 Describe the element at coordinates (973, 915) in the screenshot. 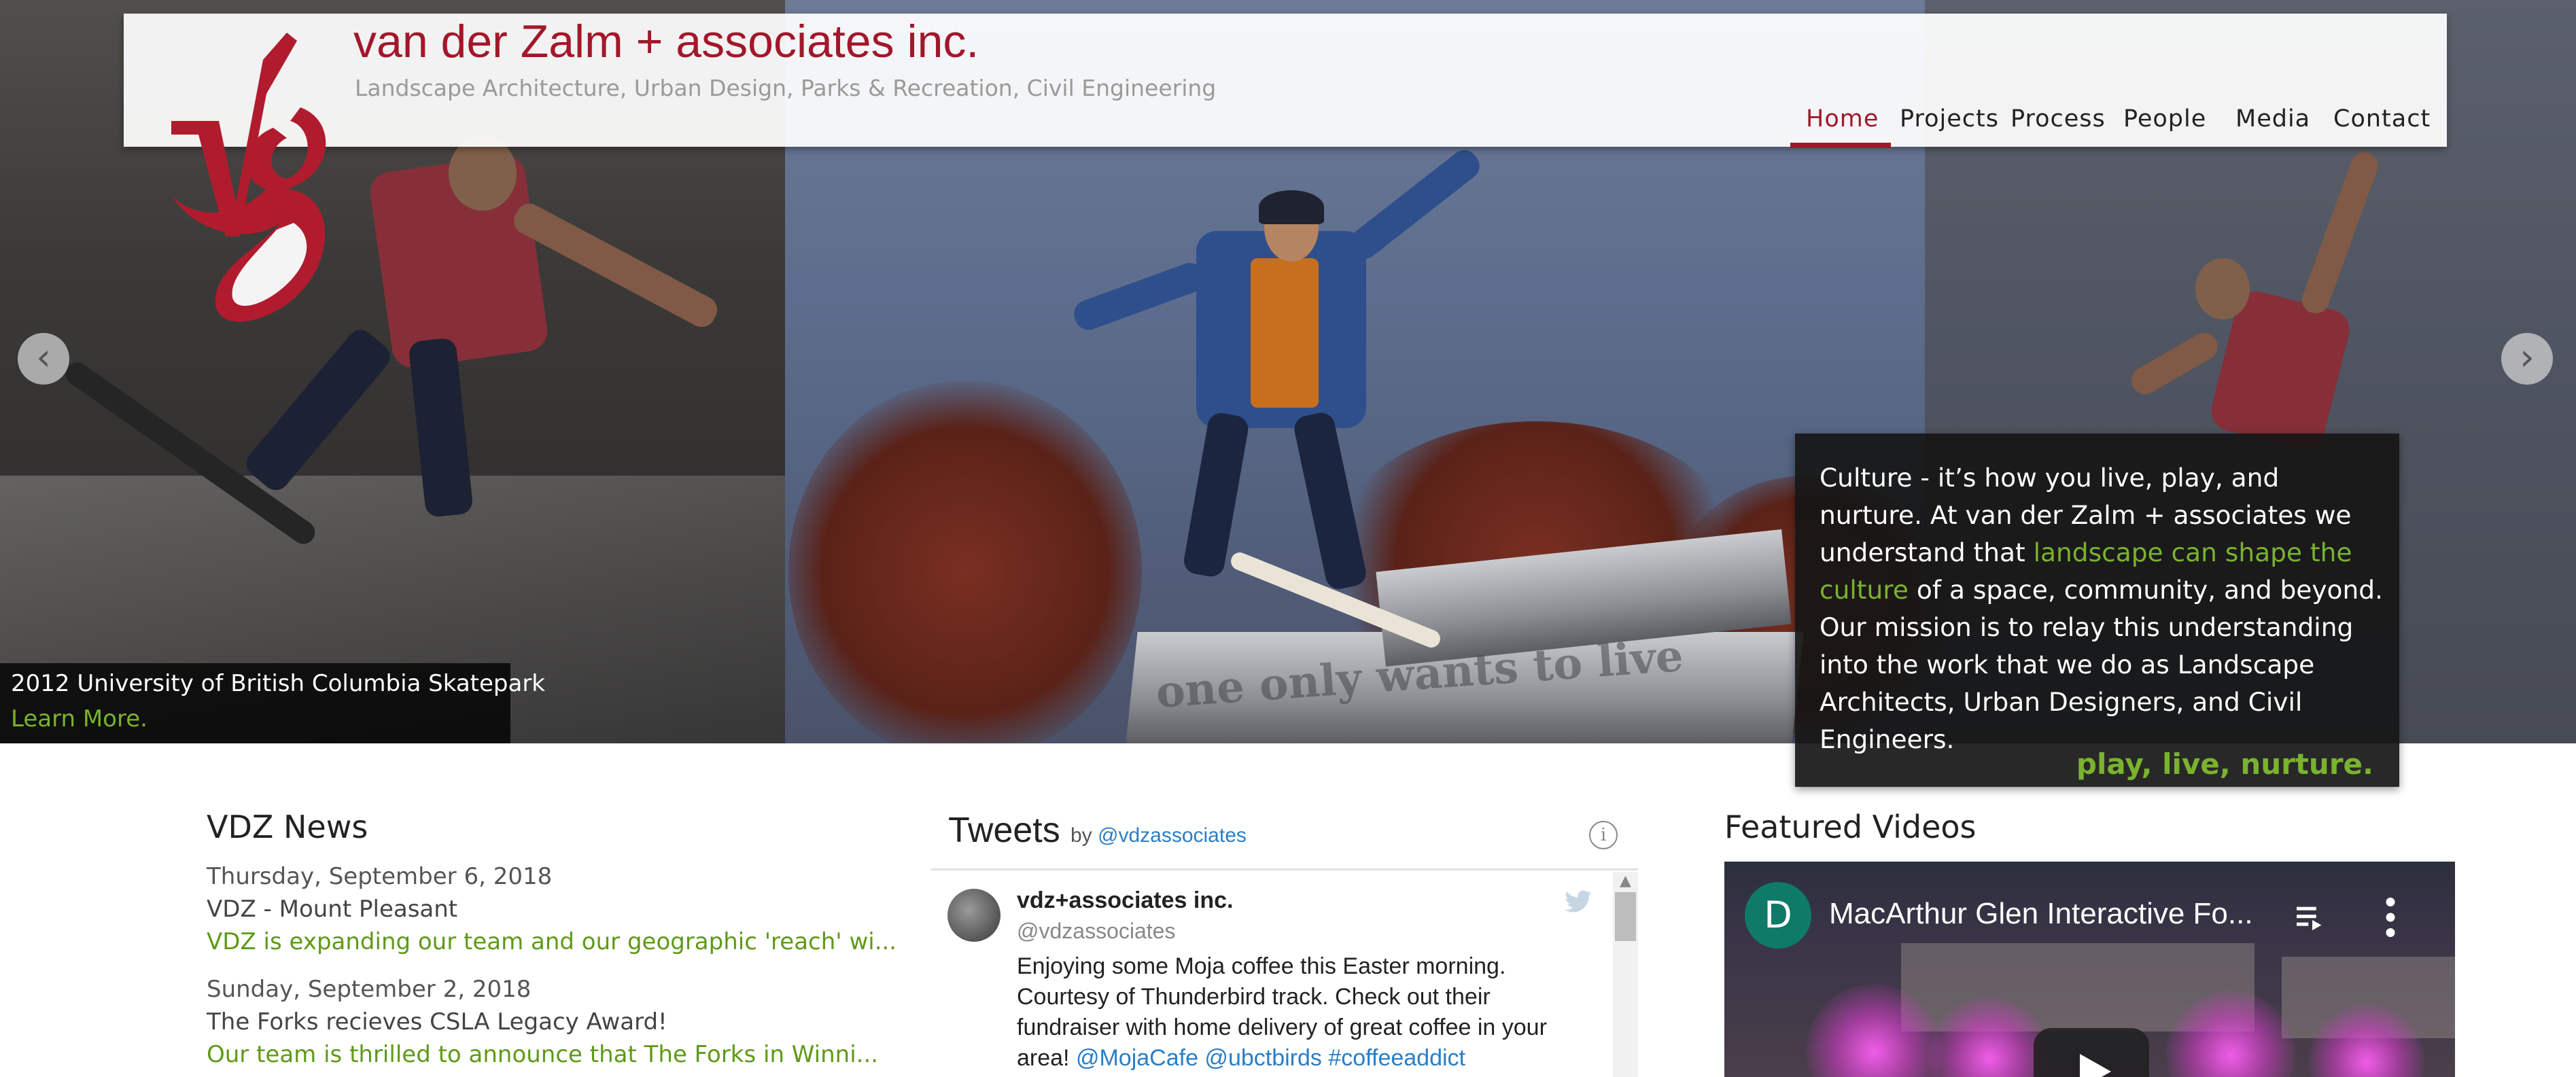

I see `avatar` at that location.